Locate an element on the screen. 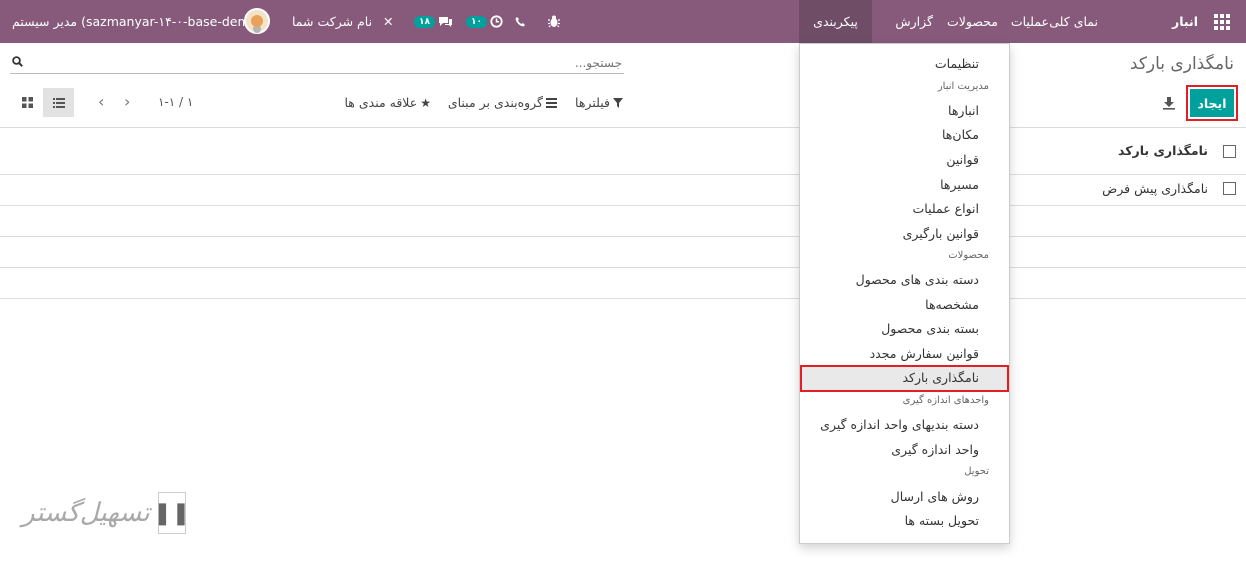 The image size is (1246, 561). app-brand: انبار is located at coordinates (1185, 21).